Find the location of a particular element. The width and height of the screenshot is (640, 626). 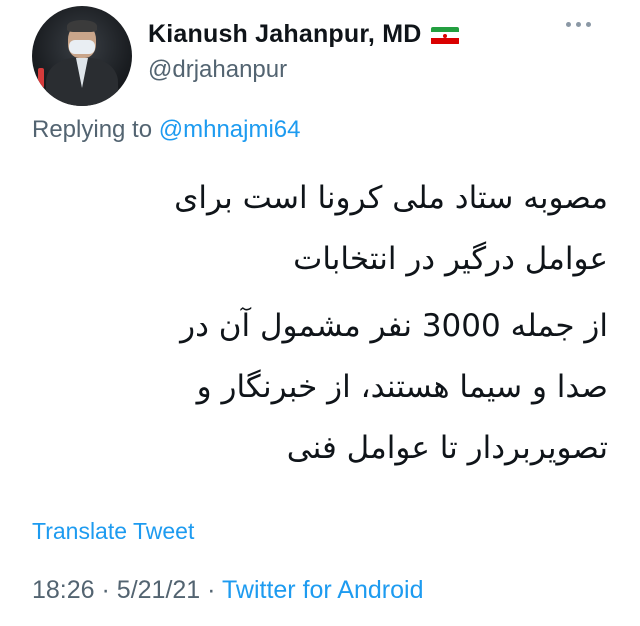

avatar-figure-mask is located at coordinates (82, 47).